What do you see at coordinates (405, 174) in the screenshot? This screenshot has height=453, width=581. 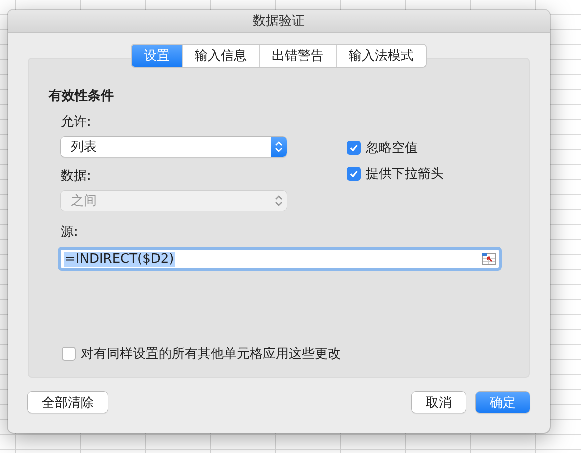 I see `checkbox-label: 提供下拉箭头` at bounding box center [405, 174].